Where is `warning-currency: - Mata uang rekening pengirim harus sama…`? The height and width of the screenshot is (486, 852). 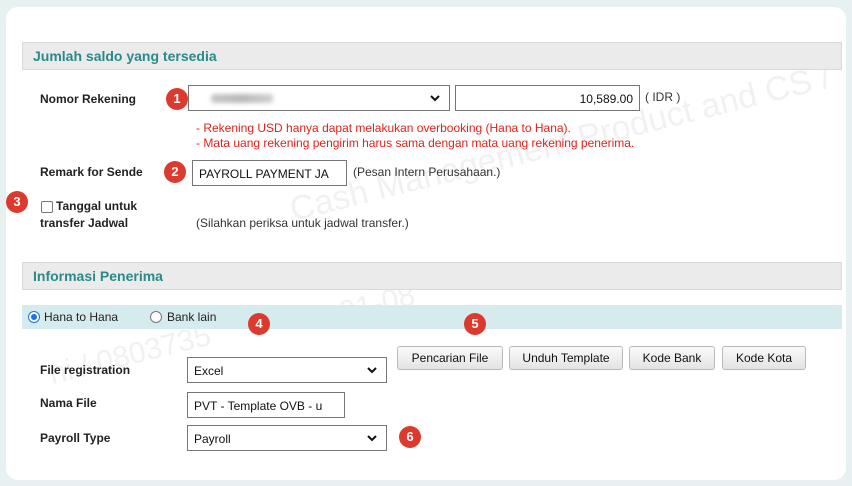 warning-currency: - Mata uang rekening pengirim harus sama… is located at coordinates (415, 143).